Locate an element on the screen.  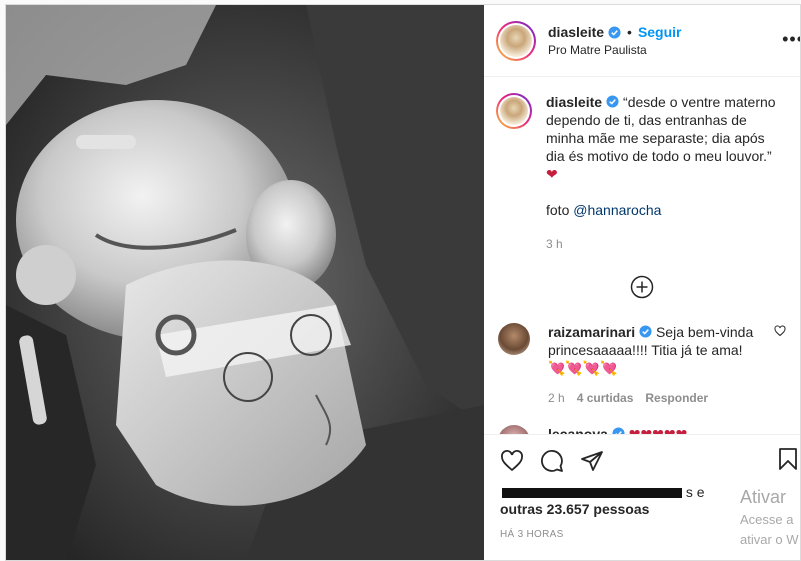
likes-suffix: s e is located at coordinates (695, 492).